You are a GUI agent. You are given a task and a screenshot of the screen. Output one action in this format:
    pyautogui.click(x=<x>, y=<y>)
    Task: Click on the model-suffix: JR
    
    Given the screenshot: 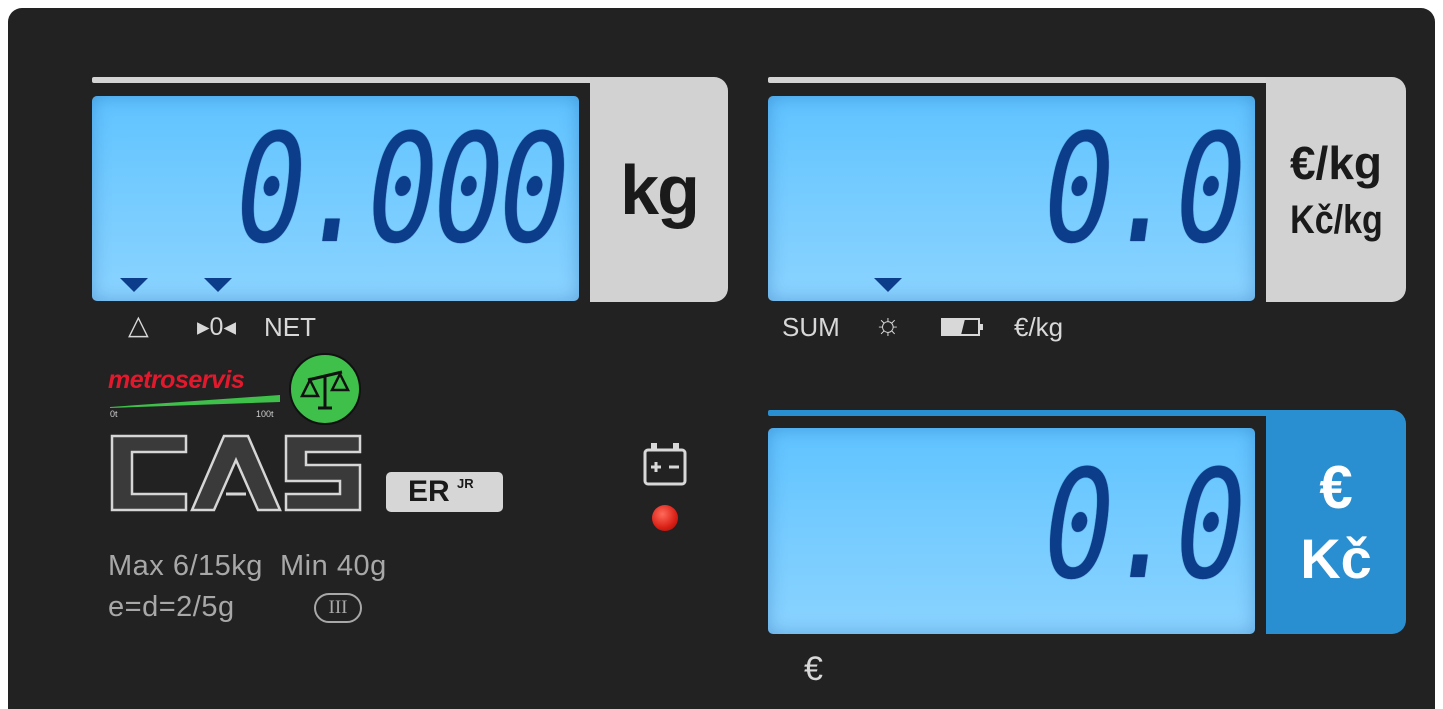 What is the action you would take?
    pyautogui.click(x=465, y=483)
    